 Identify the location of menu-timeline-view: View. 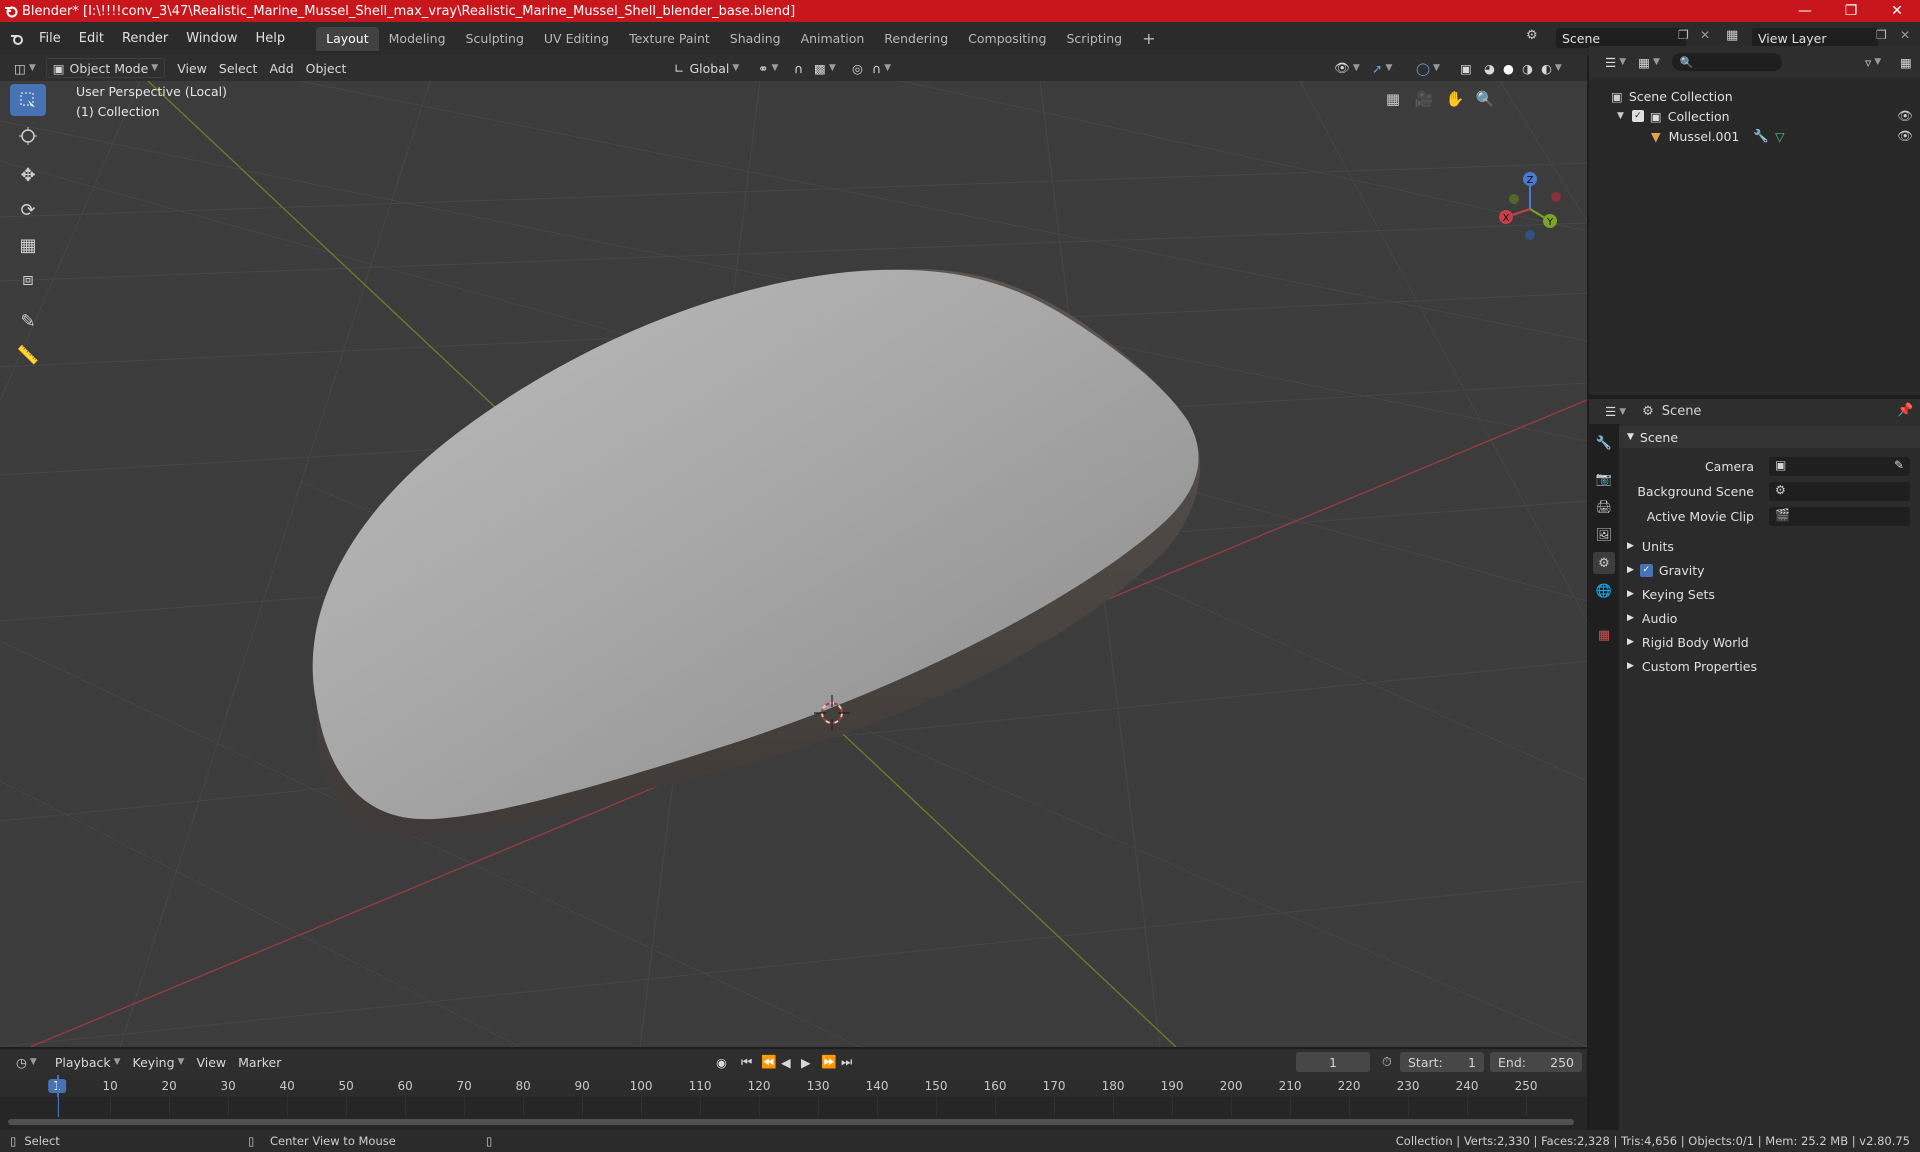
(211, 1062).